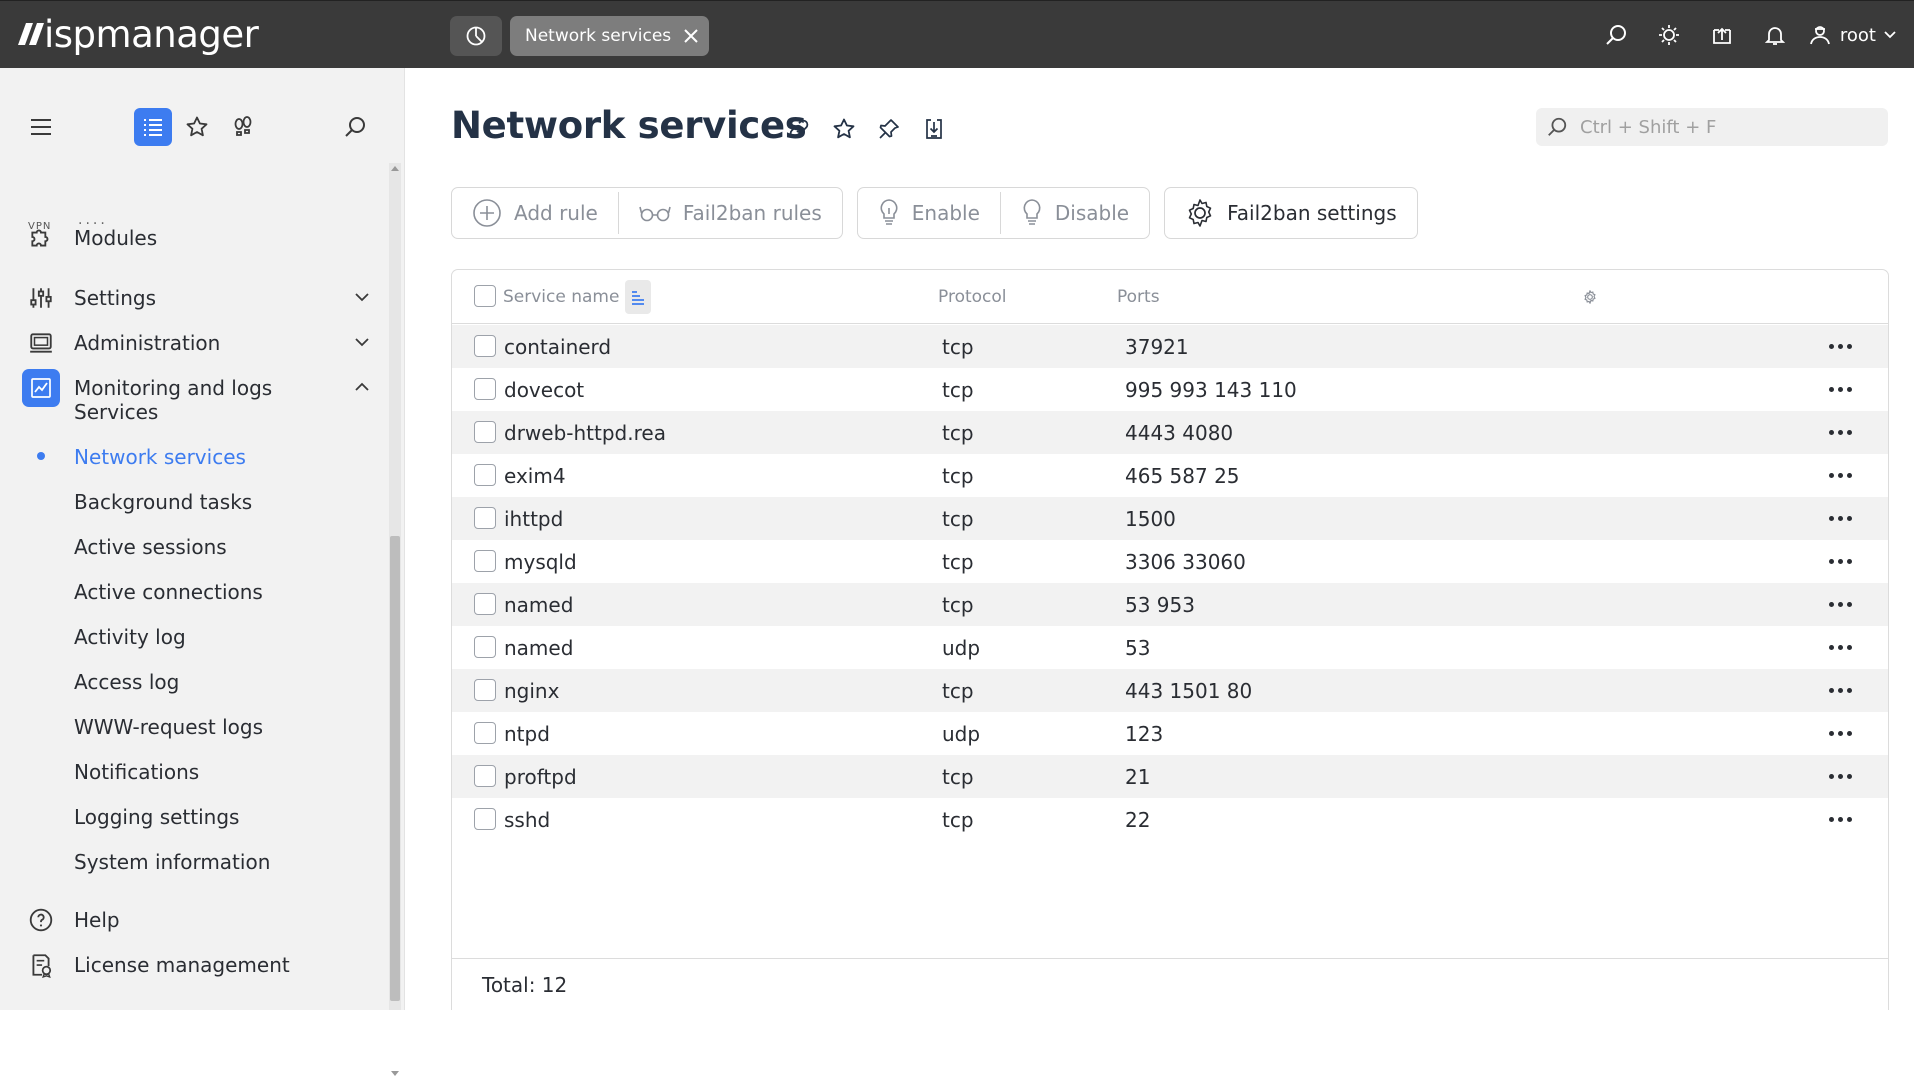 This screenshot has height=1076, width=1914. Describe the element at coordinates (1590, 297) in the screenshot. I see `table-settings-gear-icon` at that location.